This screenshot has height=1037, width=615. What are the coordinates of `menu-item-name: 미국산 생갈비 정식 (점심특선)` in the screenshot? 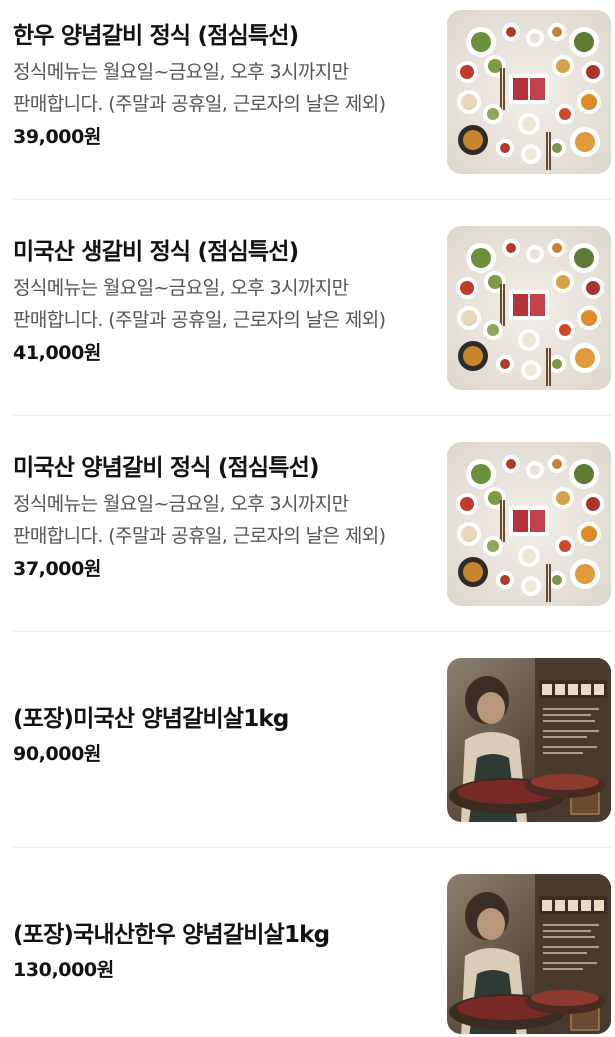 It's located at (156, 252).